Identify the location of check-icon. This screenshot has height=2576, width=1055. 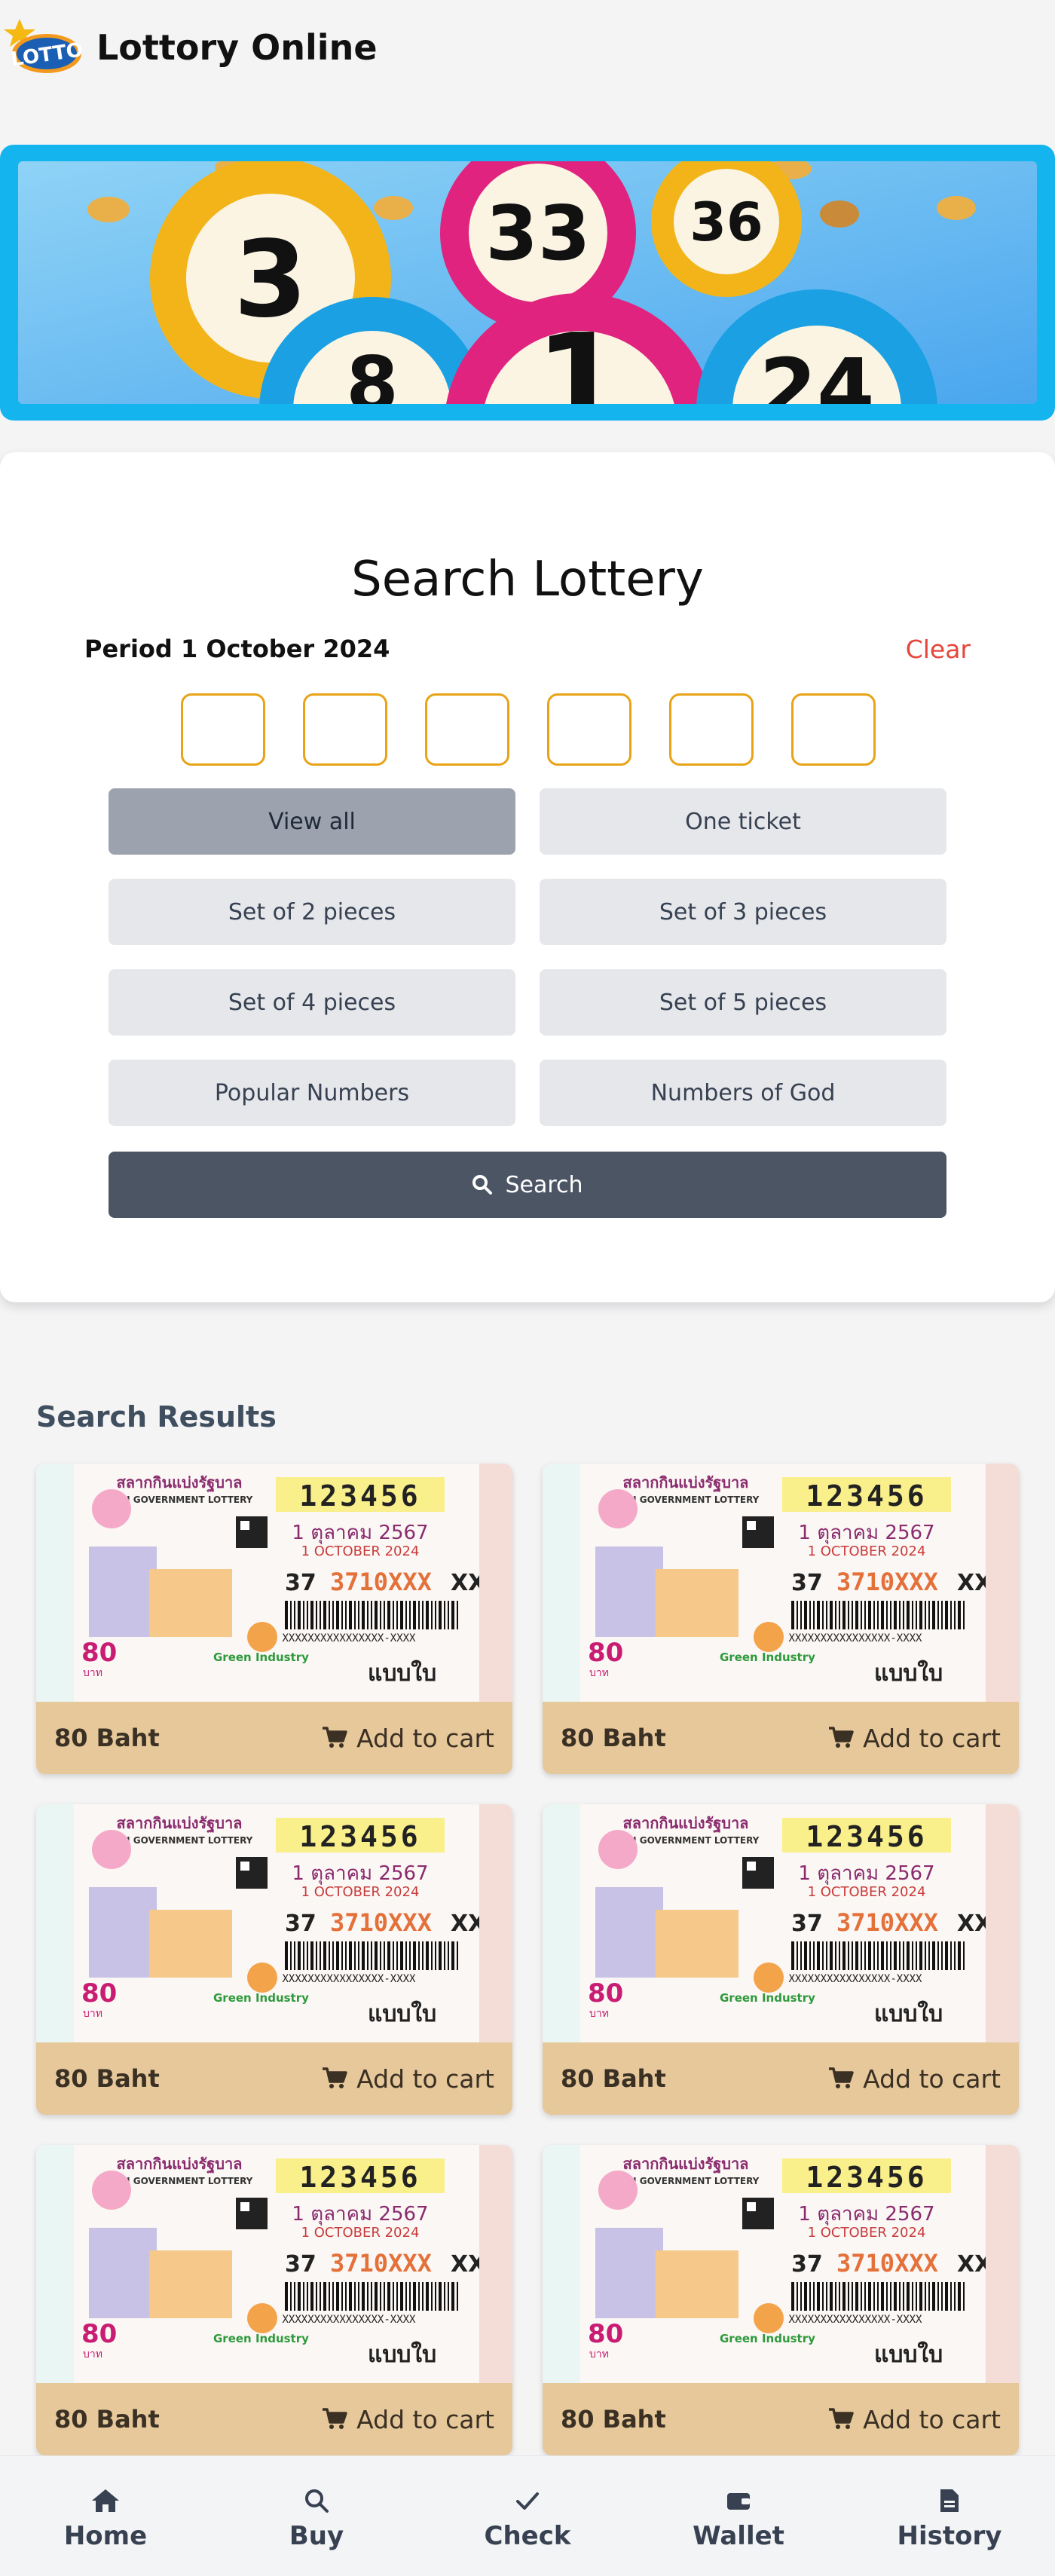
(527, 2501).